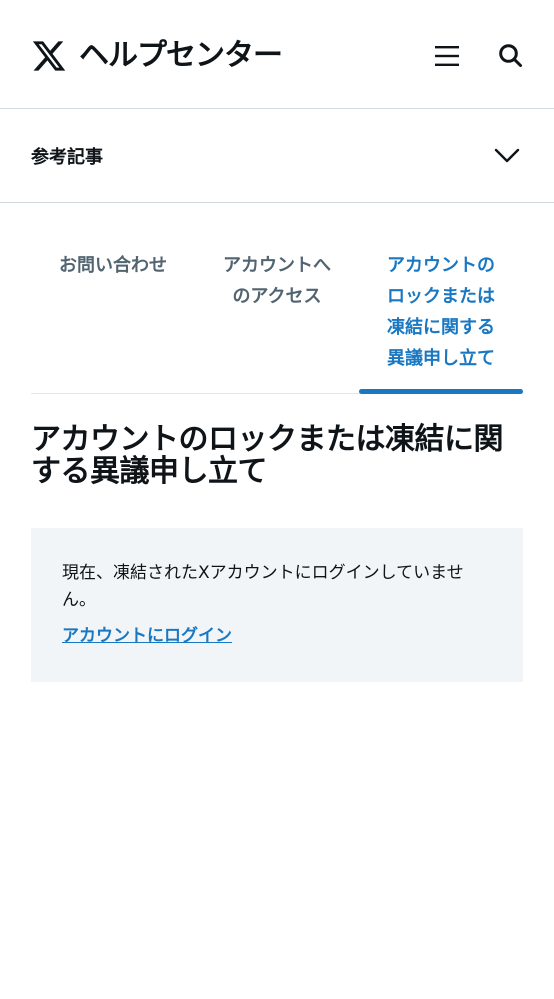 The image size is (554, 999). What do you see at coordinates (447, 56) in the screenshot?
I see `hamburger-menu-icon` at bounding box center [447, 56].